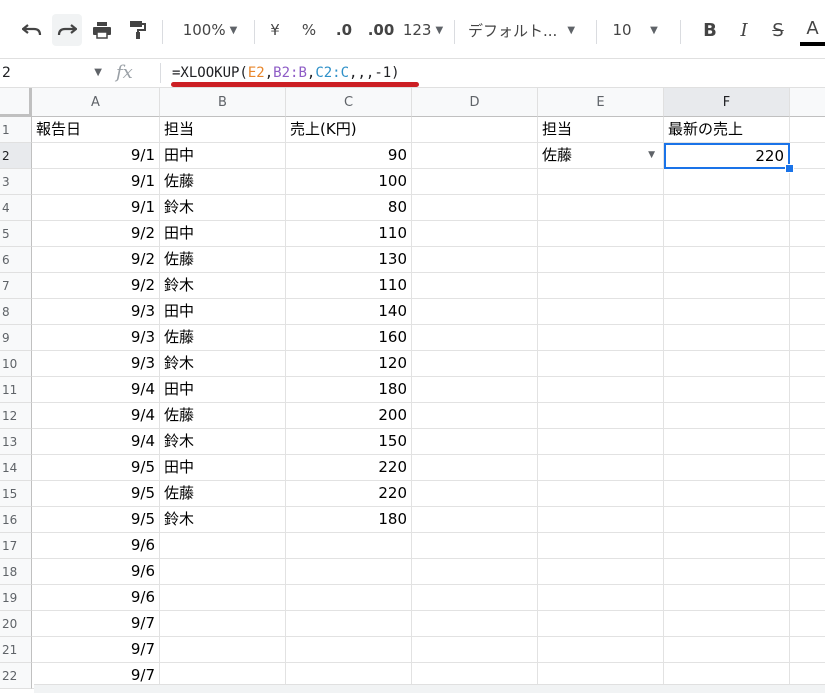  I want to click on cell-c7: 110, so click(349, 286).